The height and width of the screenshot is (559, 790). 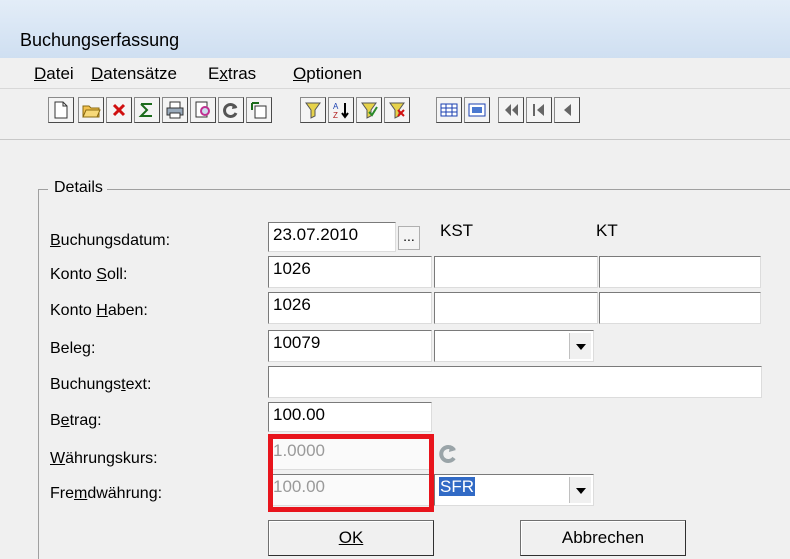 I want to click on menu-bar: Datei Datensätze Extras Optionen, so click(x=395, y=73).